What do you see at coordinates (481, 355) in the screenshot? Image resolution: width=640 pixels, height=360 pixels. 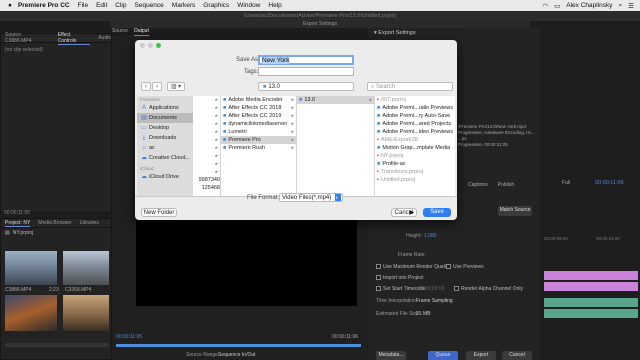 I see `export-button: Export` at bounding box center [481, 355].